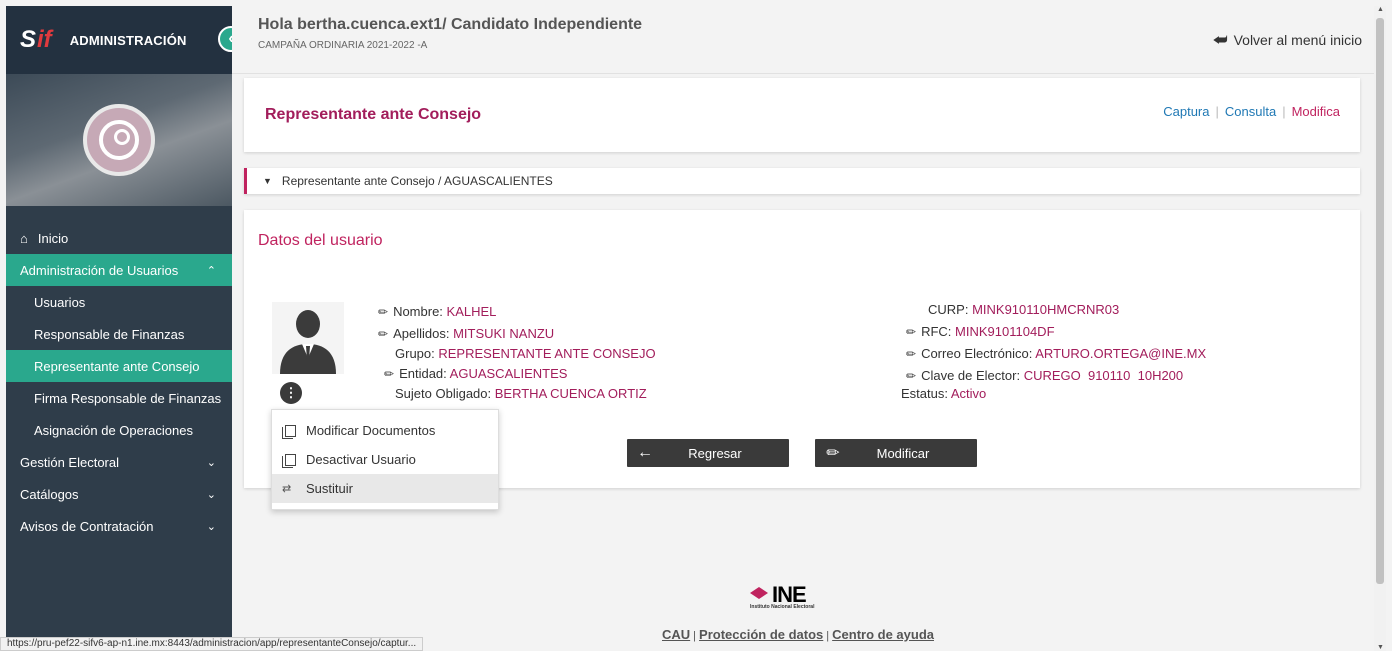 This screenshot has width=1392, height=651. Describe the element at coordinates (977, 353) in the screenshot. I see `correo-label: Correo Electrónico:` at that location.